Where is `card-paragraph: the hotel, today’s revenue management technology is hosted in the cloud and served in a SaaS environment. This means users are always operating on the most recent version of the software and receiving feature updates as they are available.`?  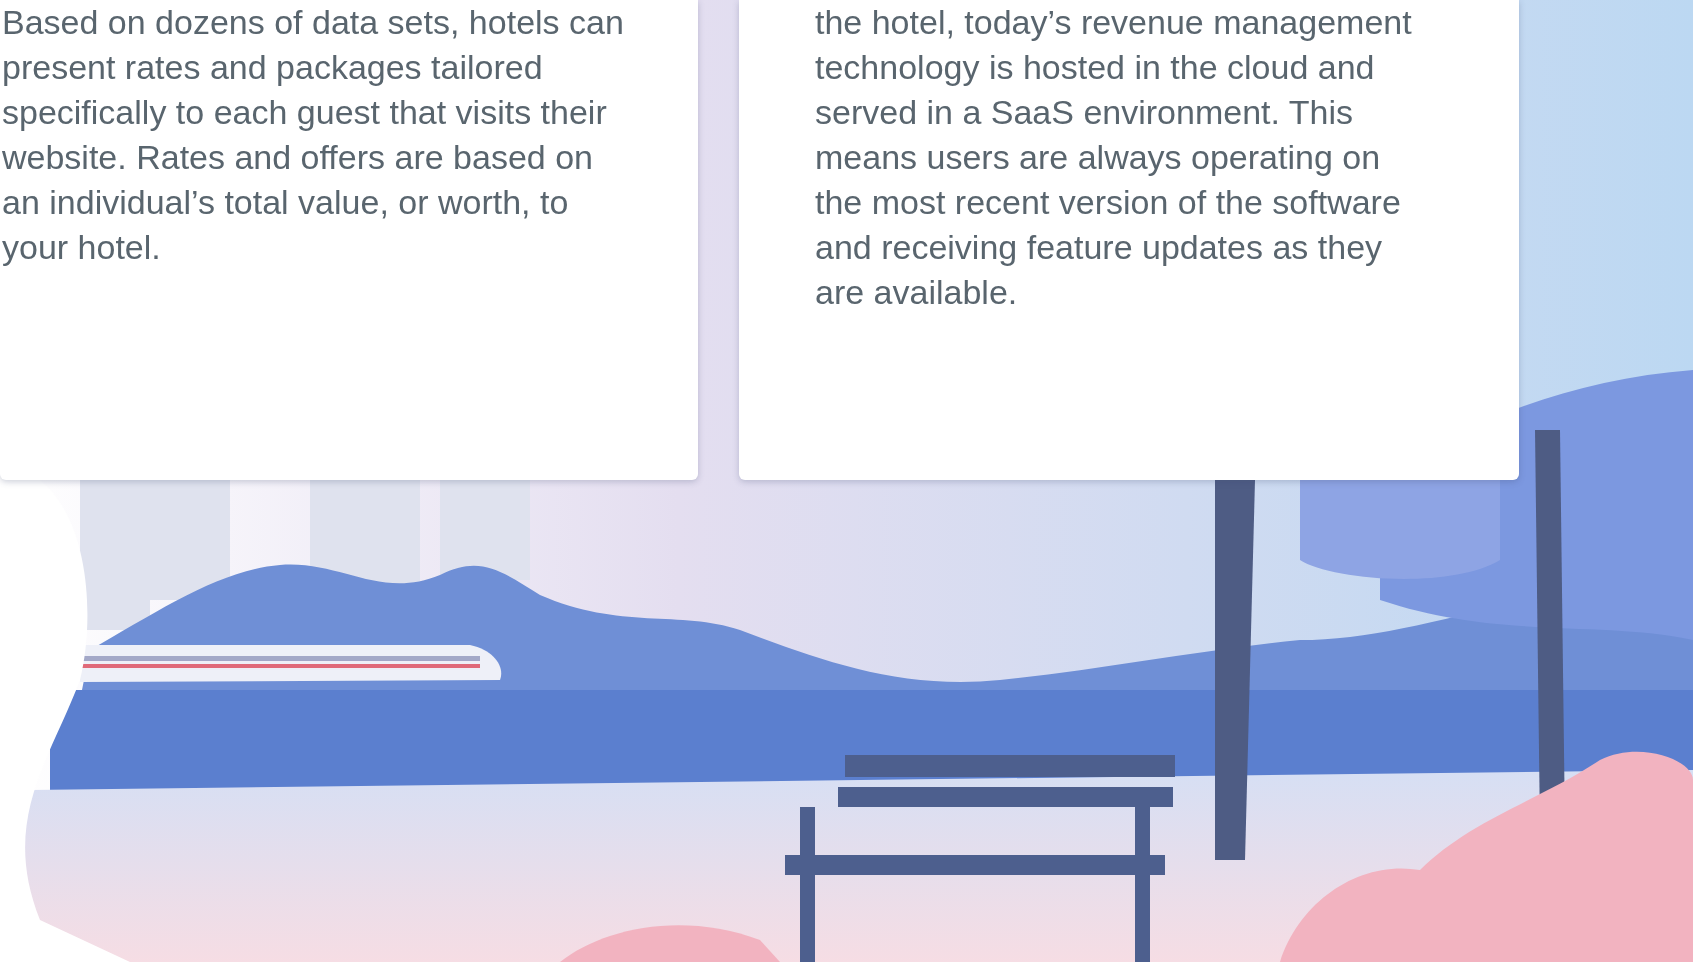 card-paragraph: the hotel, today’s revenue management technology is hosted in the cloud and served in a SaaS environment. This means users are always operating on the most recent version of the software and receiving feature updates as they are available. is located at coordinates (1114, 157).